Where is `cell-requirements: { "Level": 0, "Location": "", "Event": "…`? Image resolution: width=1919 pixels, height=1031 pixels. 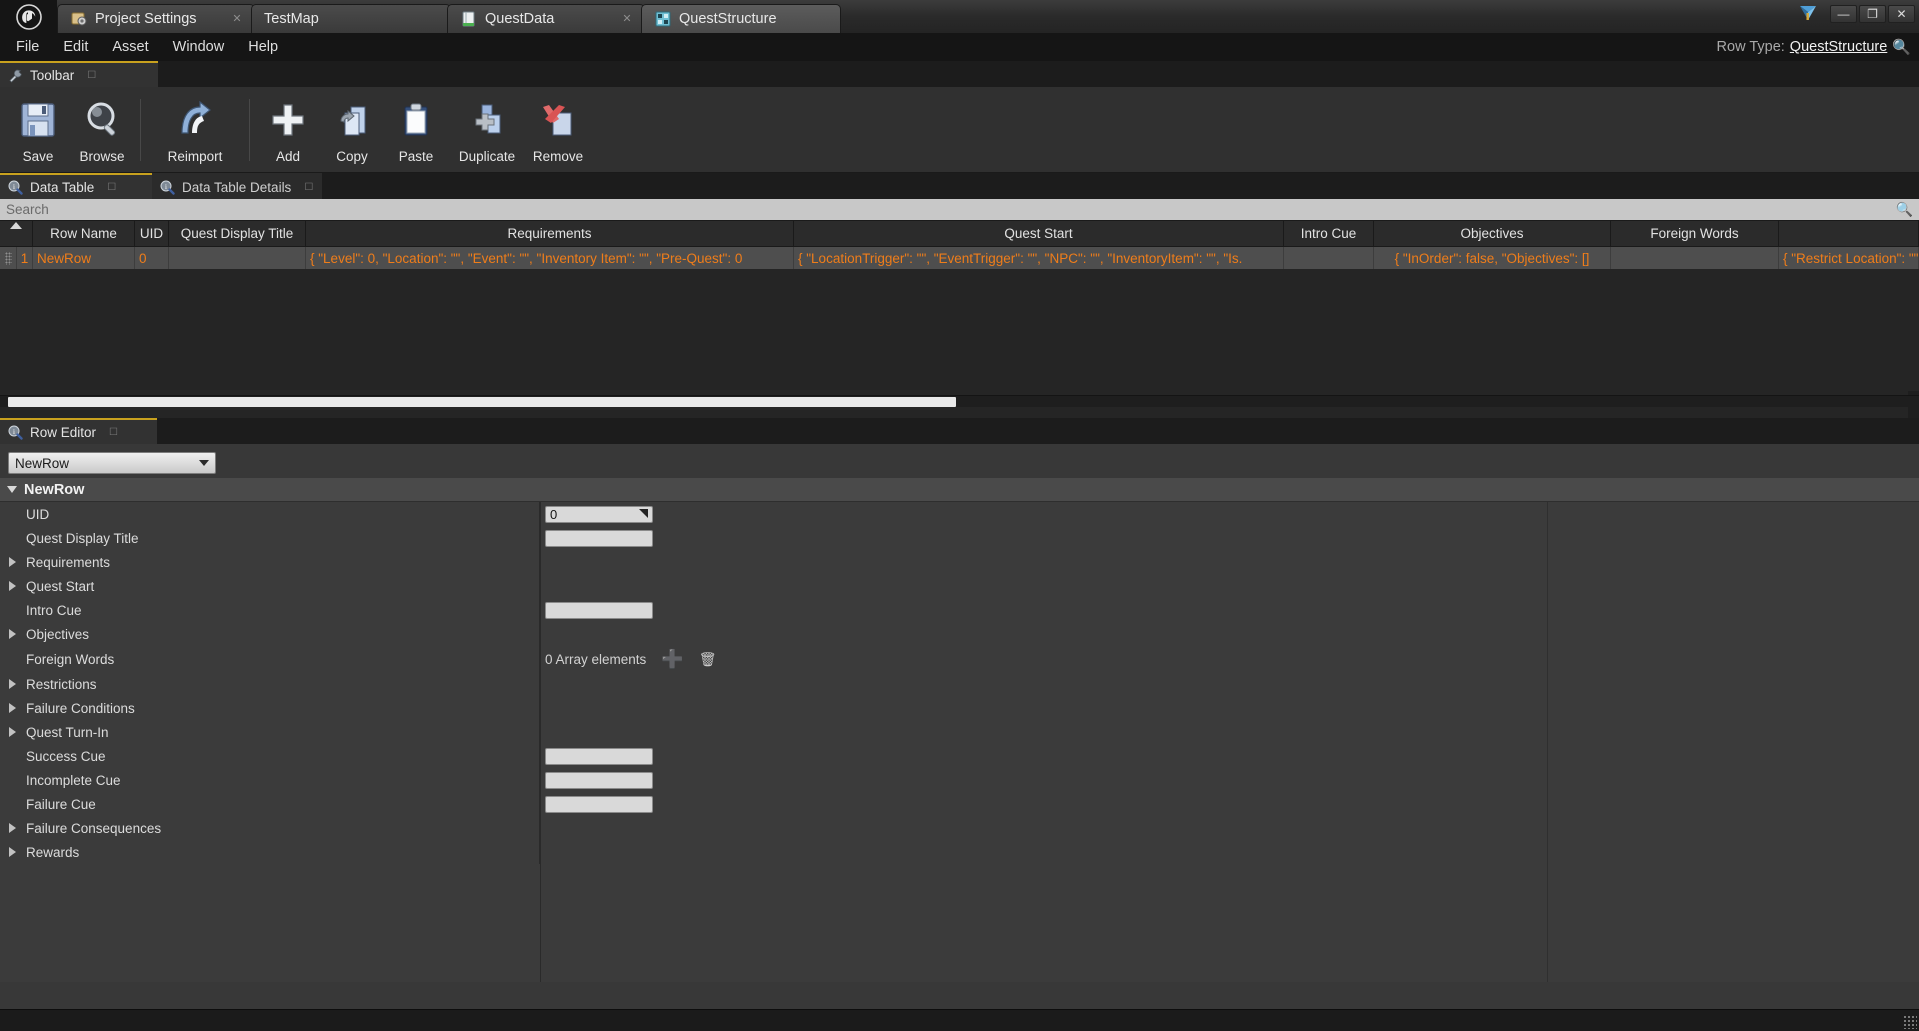
cell-requirements: { "Level": 0, "Location": "", "Event": "… is located at coordinates (550, 258).